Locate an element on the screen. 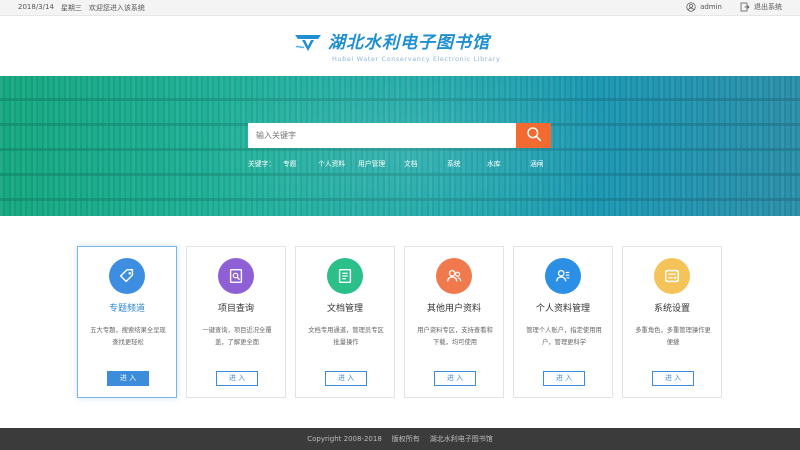  top-bar-actions: admin 退出系统 is located at coordinates (734, 7).